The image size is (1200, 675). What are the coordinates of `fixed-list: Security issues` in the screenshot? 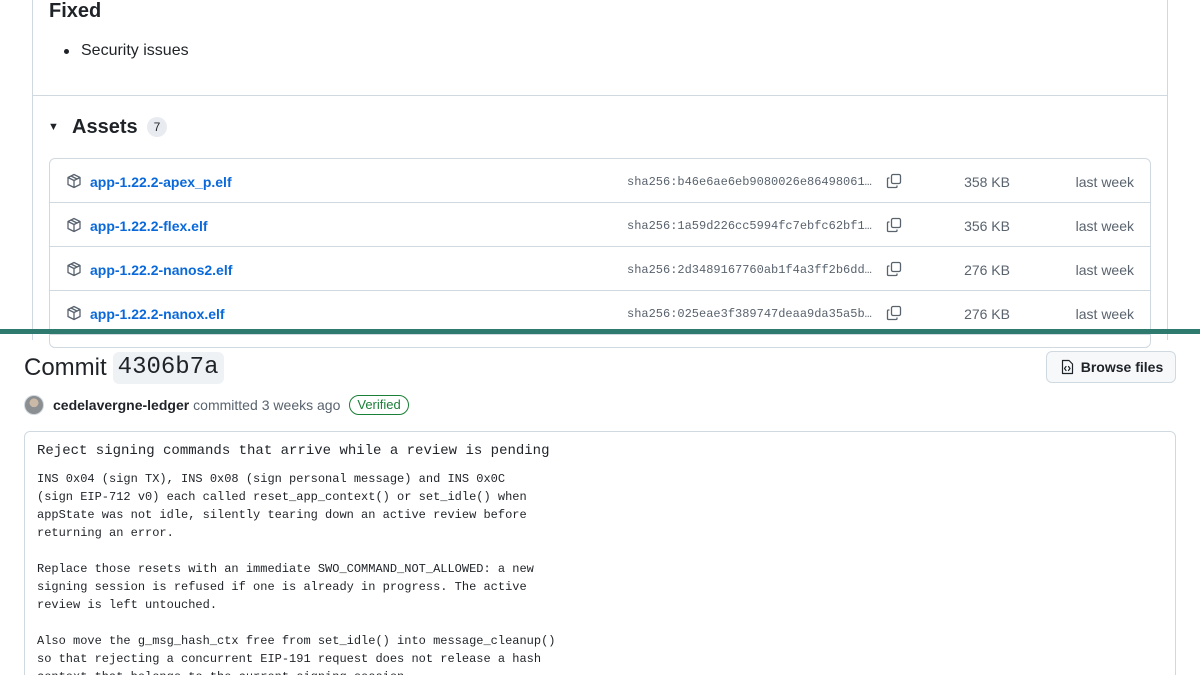 It's located at (126, 51).